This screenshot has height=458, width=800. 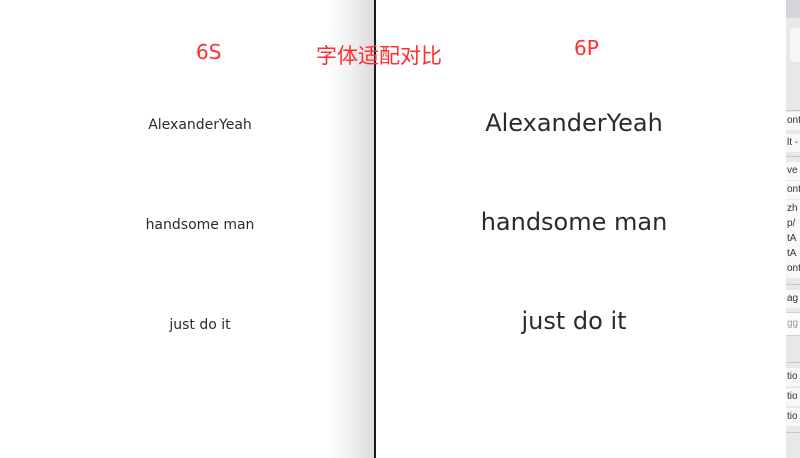 What do you see at coordinates (793, 143) in the screenshot?
I see `ide-row: lt -` at bounding box center [793, 143].